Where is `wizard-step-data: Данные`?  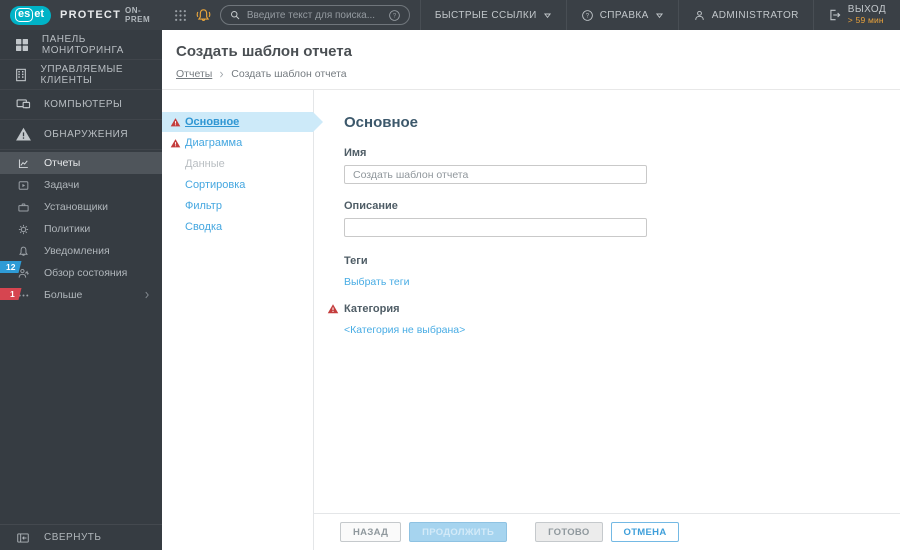 wizard-step-data: Данные is located at coordinates (237, 164).